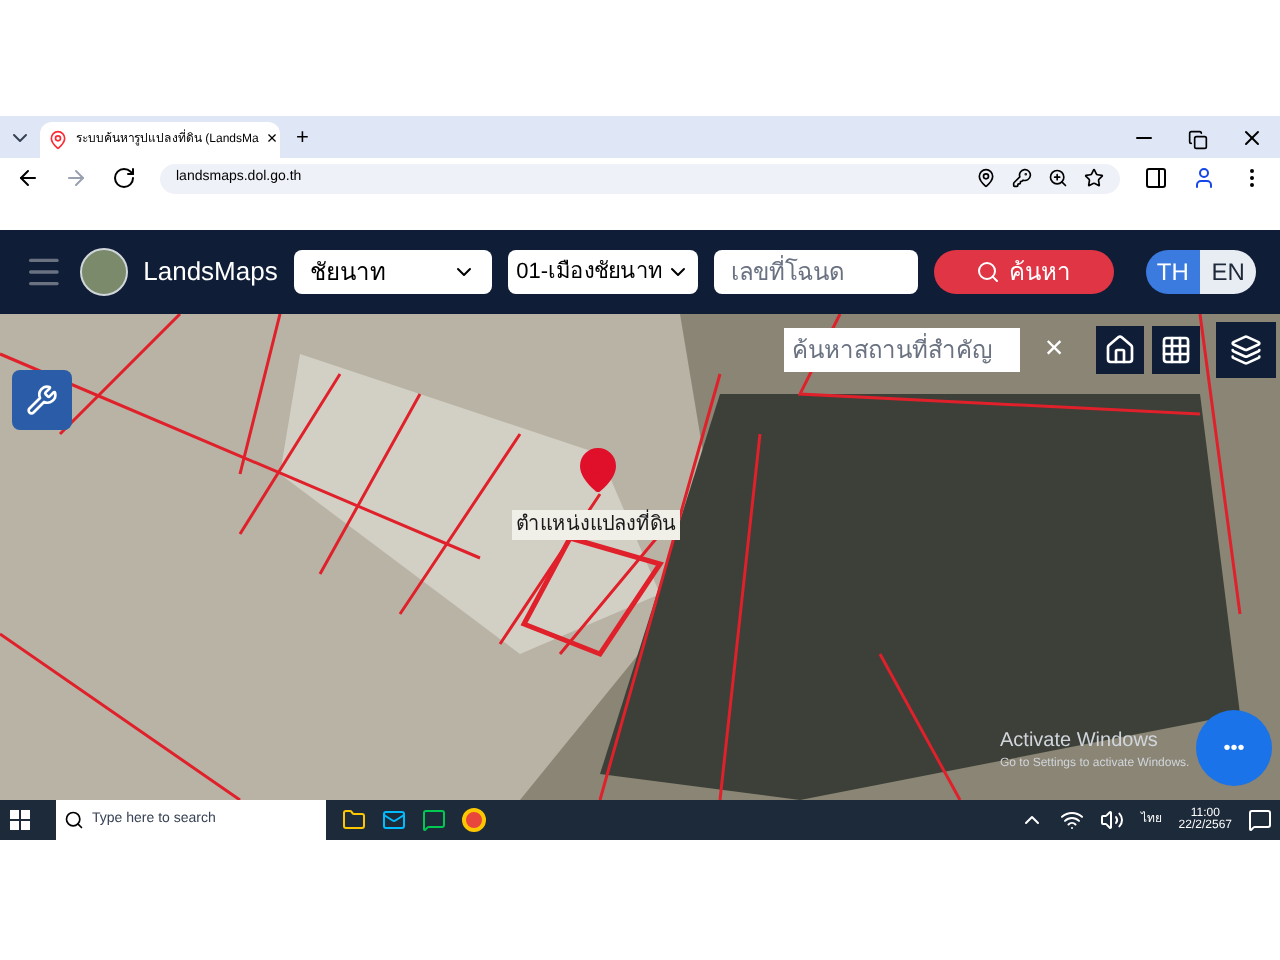 The height and width of the screenshot is (960, 1280). Describe the element at coordinates (474, 820) in the screenshot. I see `browser-app-icon` at that location.